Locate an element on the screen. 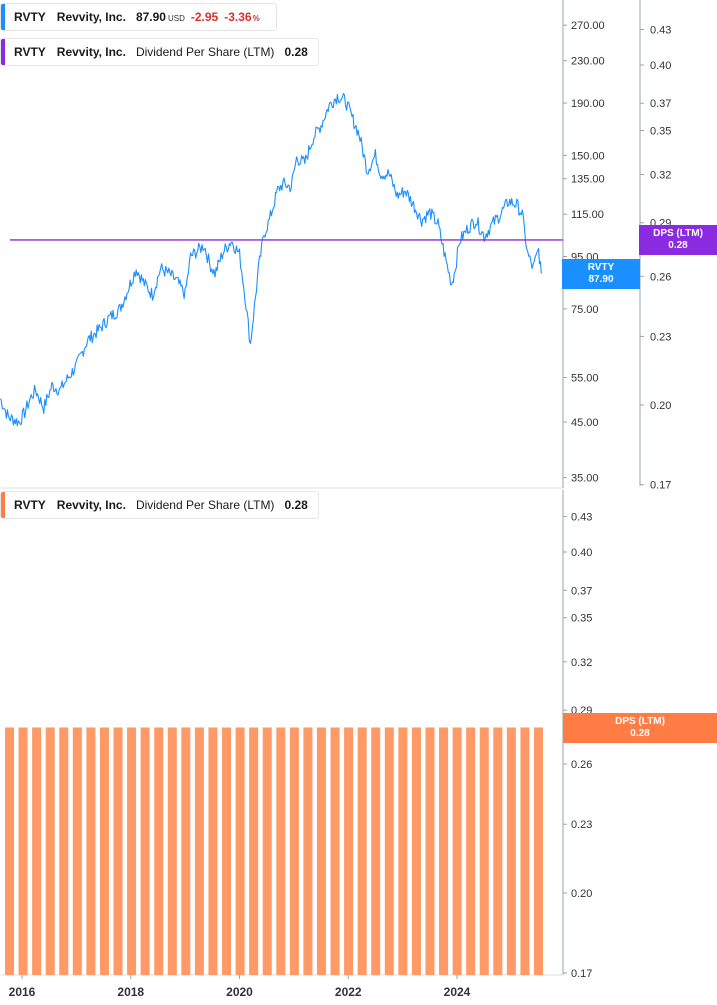 This screenshot has height=1005, width=717. legend-change-pct-value: -3.36 is located at coordinates (238, 17).